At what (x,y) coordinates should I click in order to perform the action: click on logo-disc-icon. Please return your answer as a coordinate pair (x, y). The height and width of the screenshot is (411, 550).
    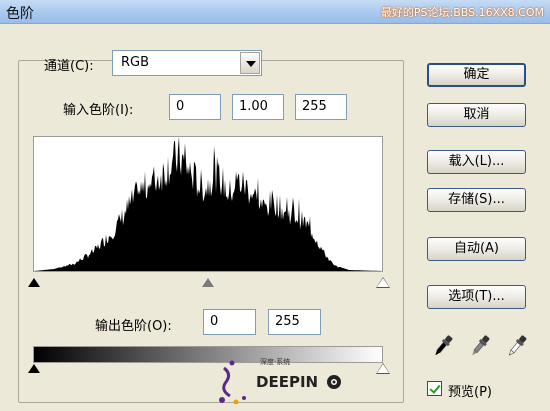
    Looking at the image, I should click on (334, 382).